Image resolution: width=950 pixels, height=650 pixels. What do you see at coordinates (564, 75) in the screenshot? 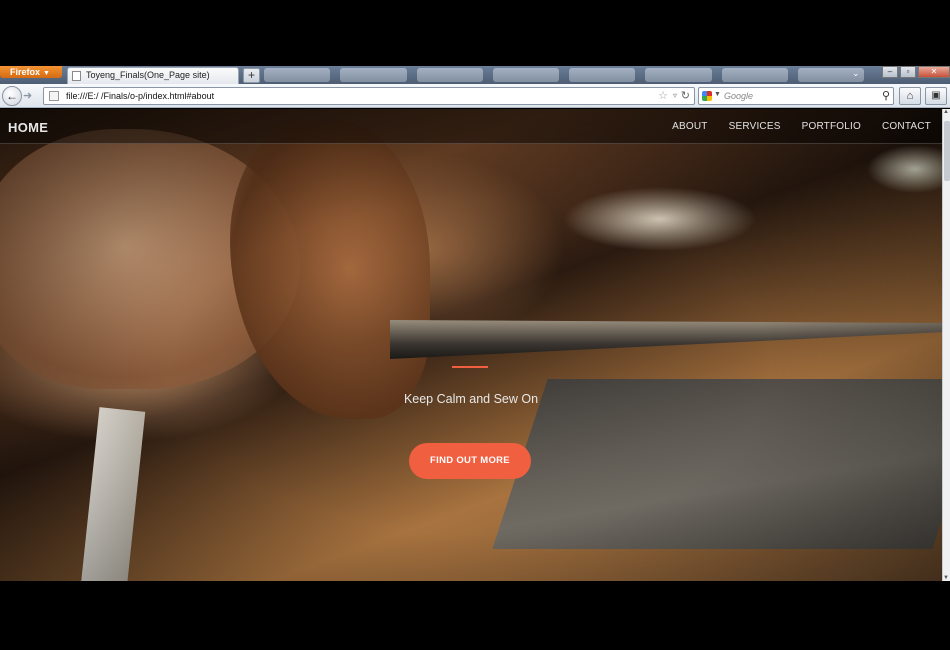
I see `background-tabs` at bounding box center [564, 75].